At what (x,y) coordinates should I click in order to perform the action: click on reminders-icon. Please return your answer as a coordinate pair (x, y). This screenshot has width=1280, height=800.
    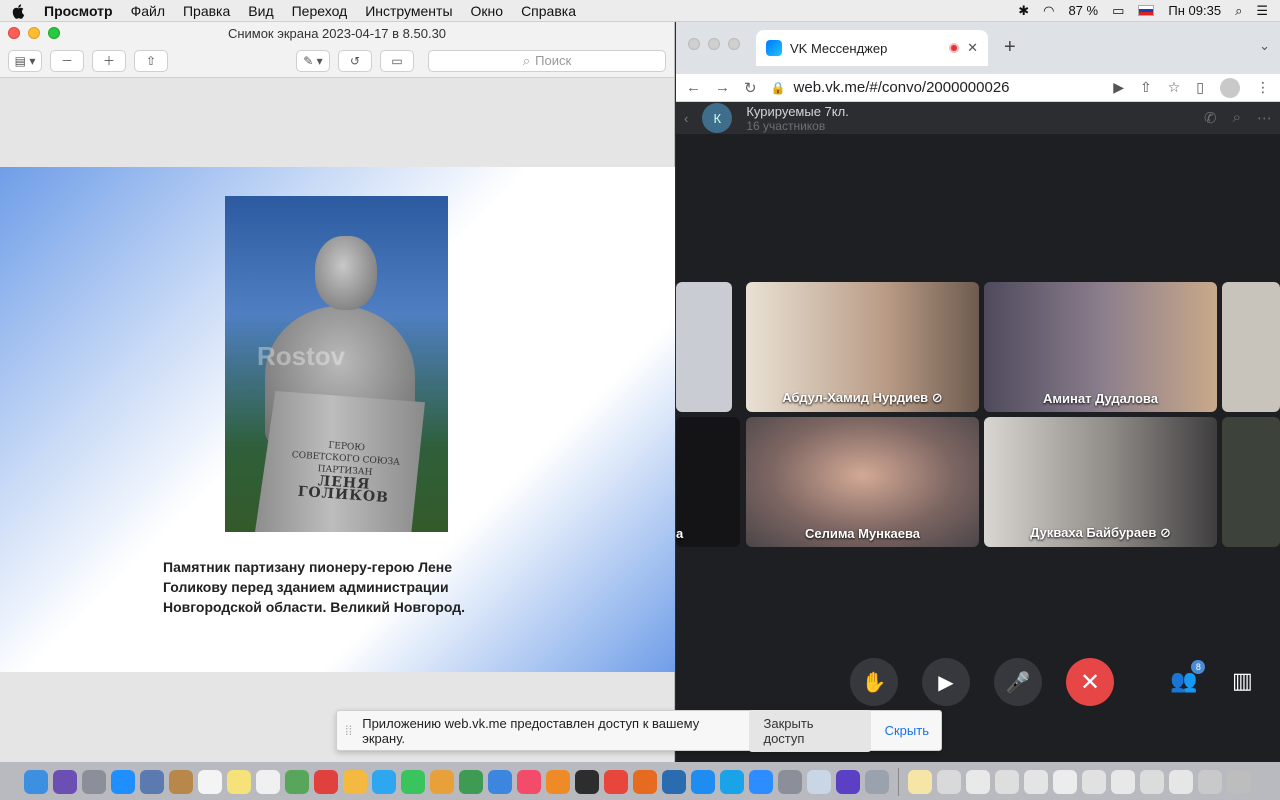
    Looking at the image, I should click on (268, 781).